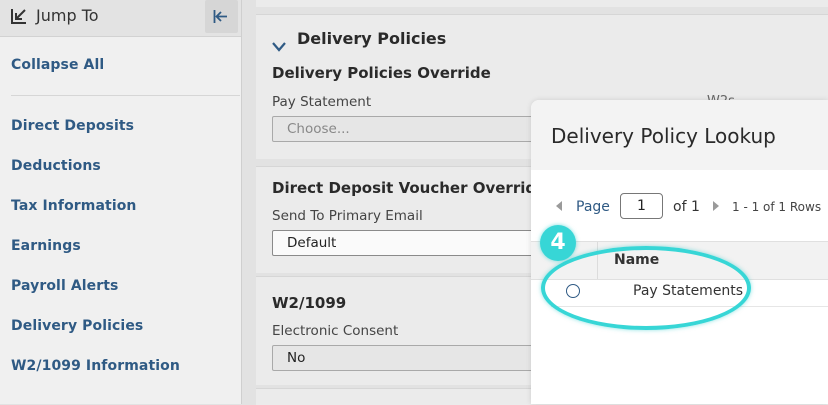  I want to click on modal-title: Delivery Policy Lookup, so click(663, 136).